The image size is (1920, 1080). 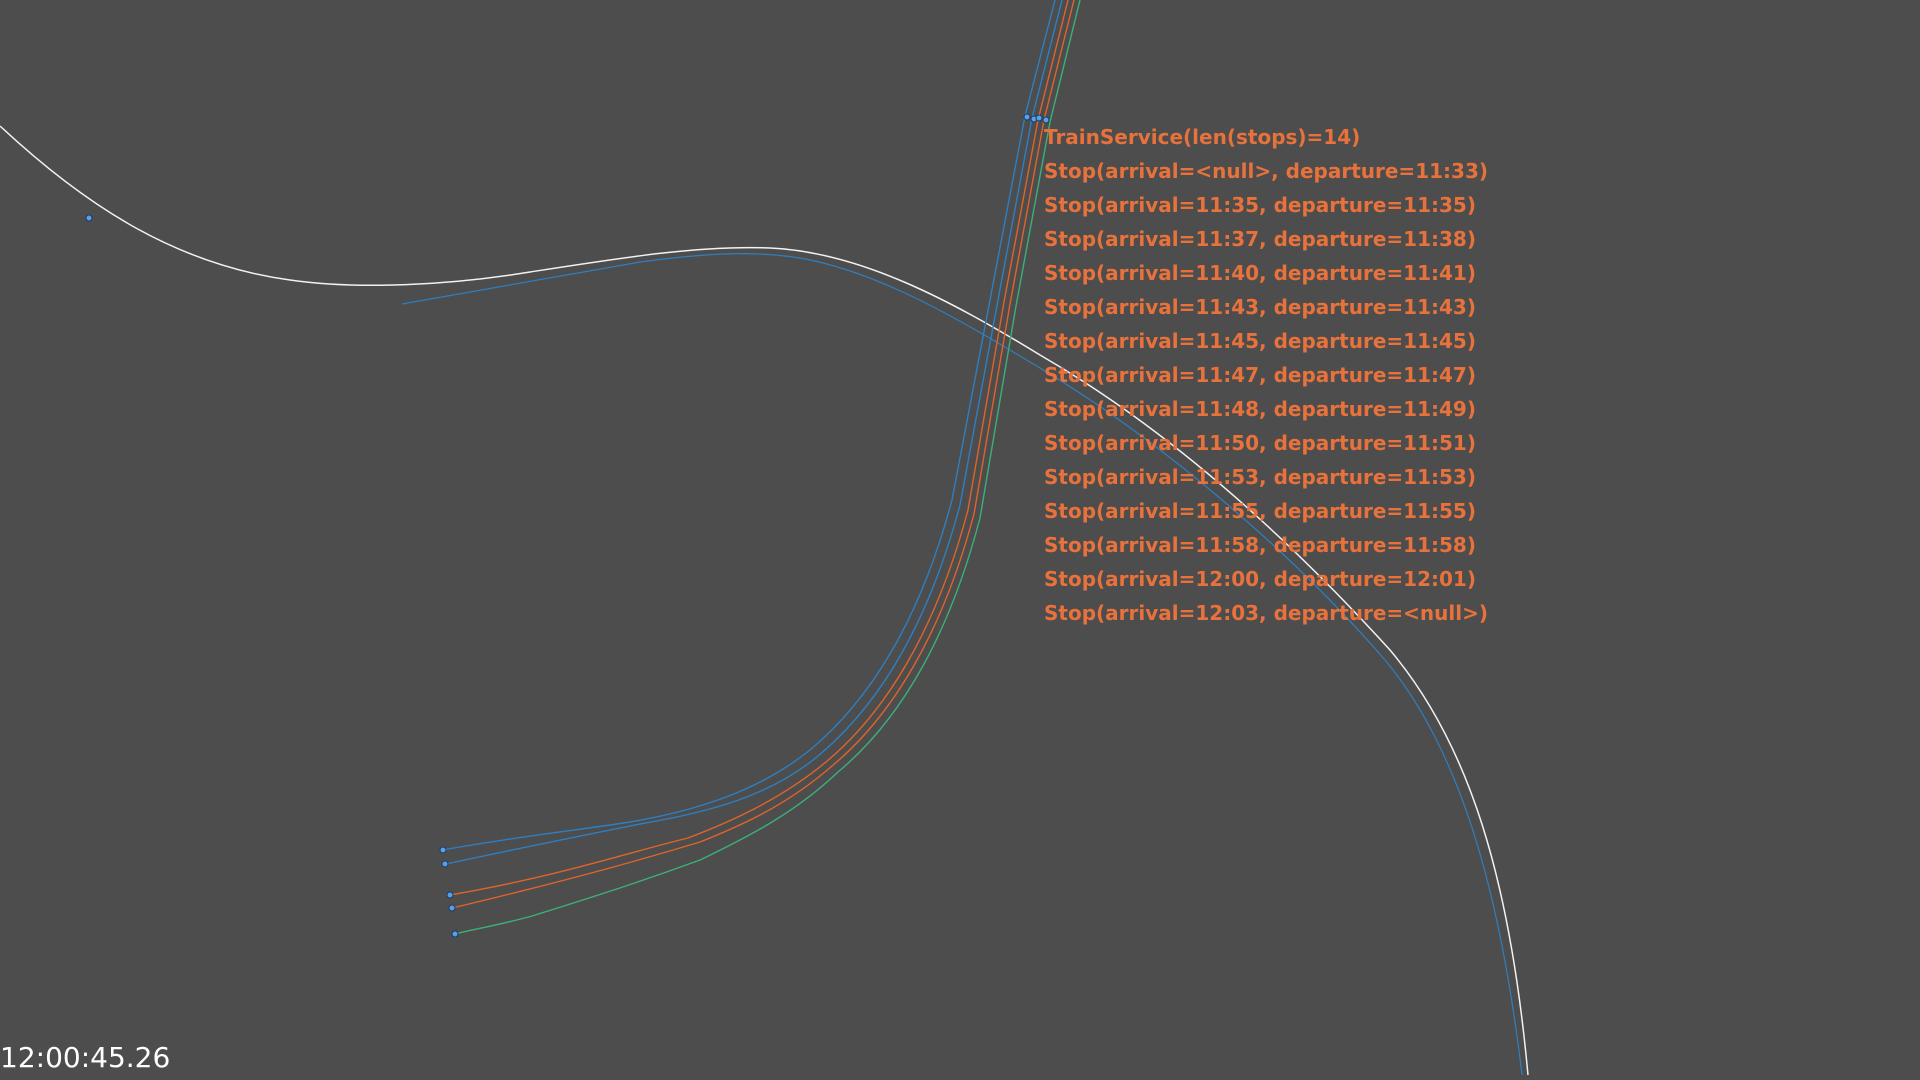 What do you see at coordinates (1260, 273) in the screenshot?
I see `stop-row: Stop(arrival=11:40, departure=11:41)` at bounding box center [1260, 273].